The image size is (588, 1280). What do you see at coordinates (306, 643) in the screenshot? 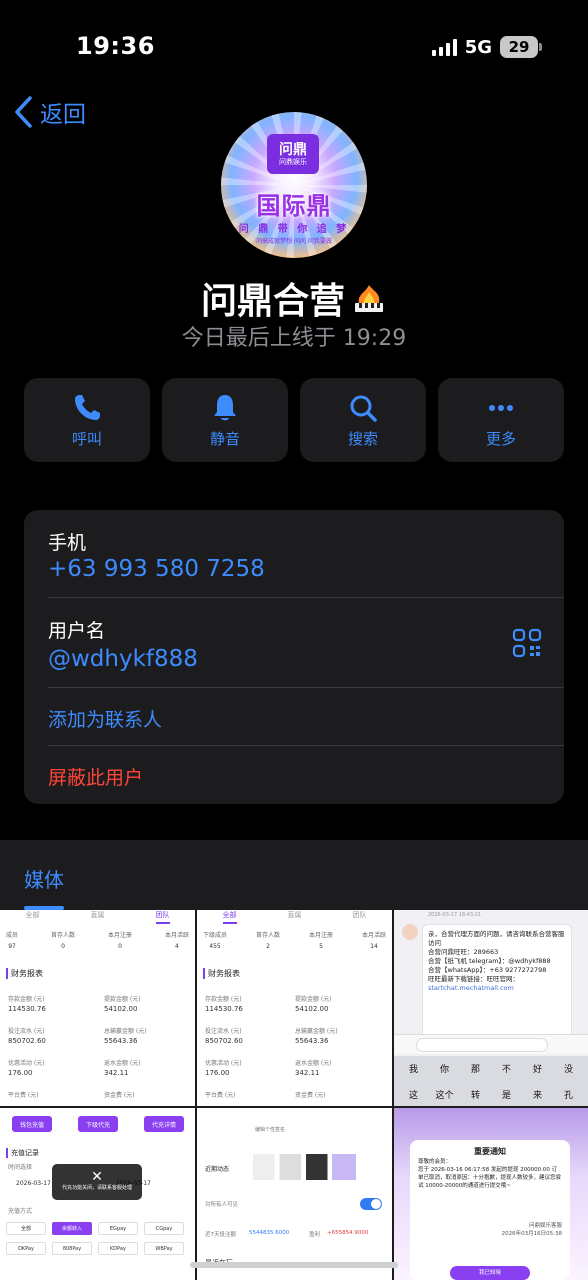
I see `username-row: 用户名 @wdhykf888` at bounding box center [306, 643].